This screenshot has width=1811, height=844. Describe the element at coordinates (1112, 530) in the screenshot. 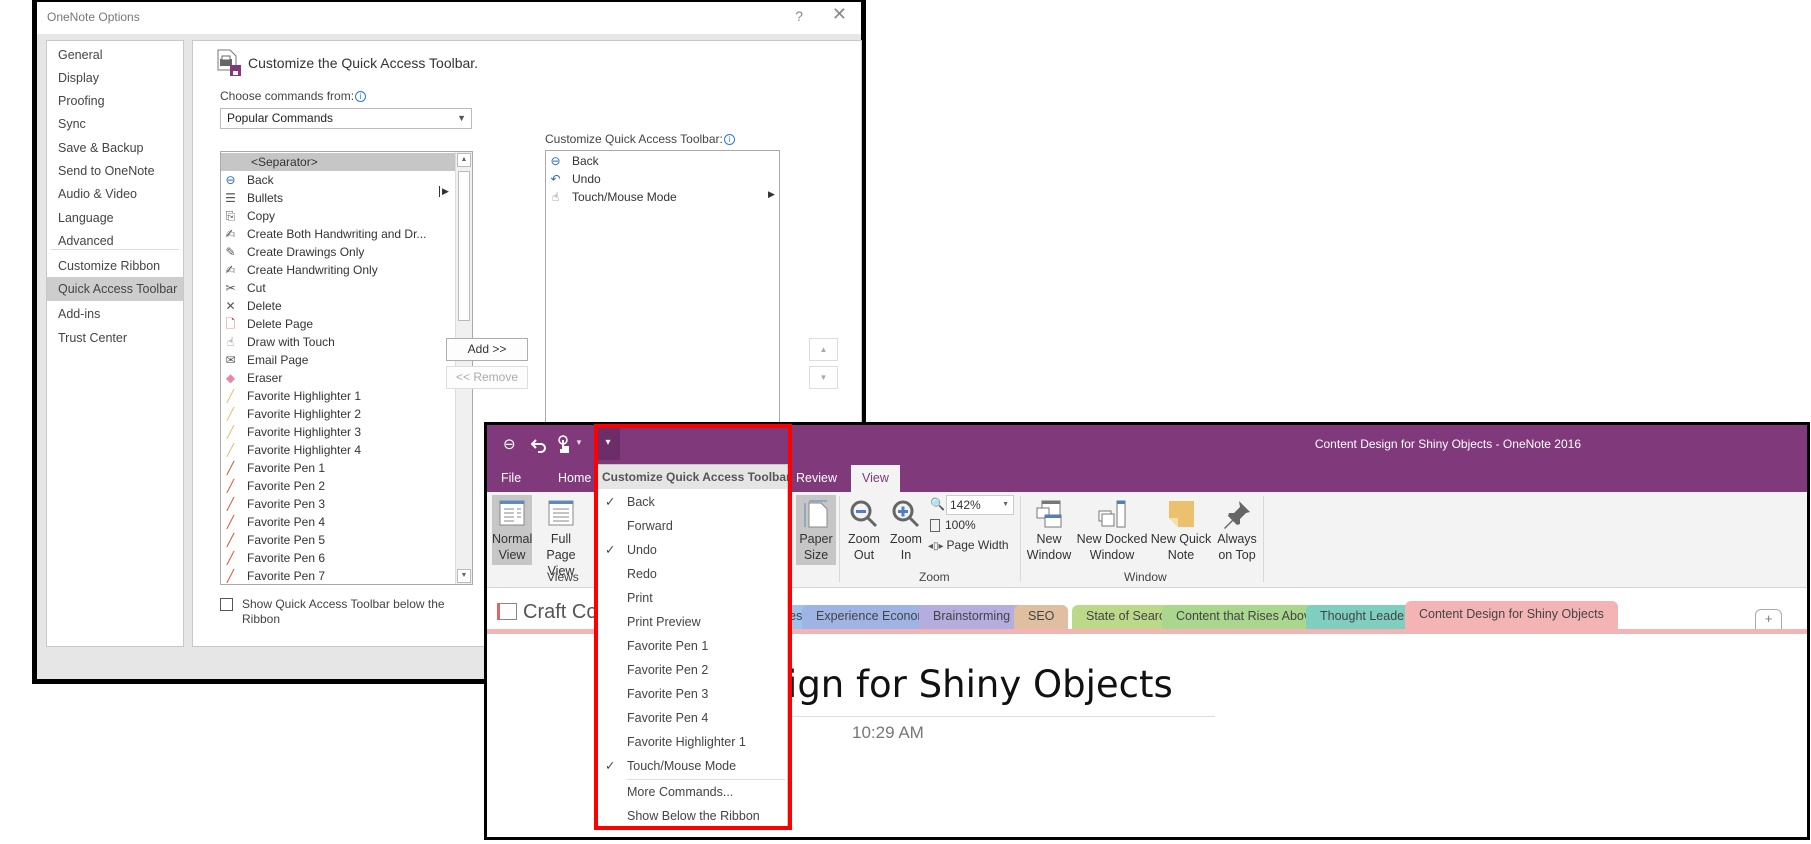

I see `new-docked-window-button: New Docked Window` at that location.